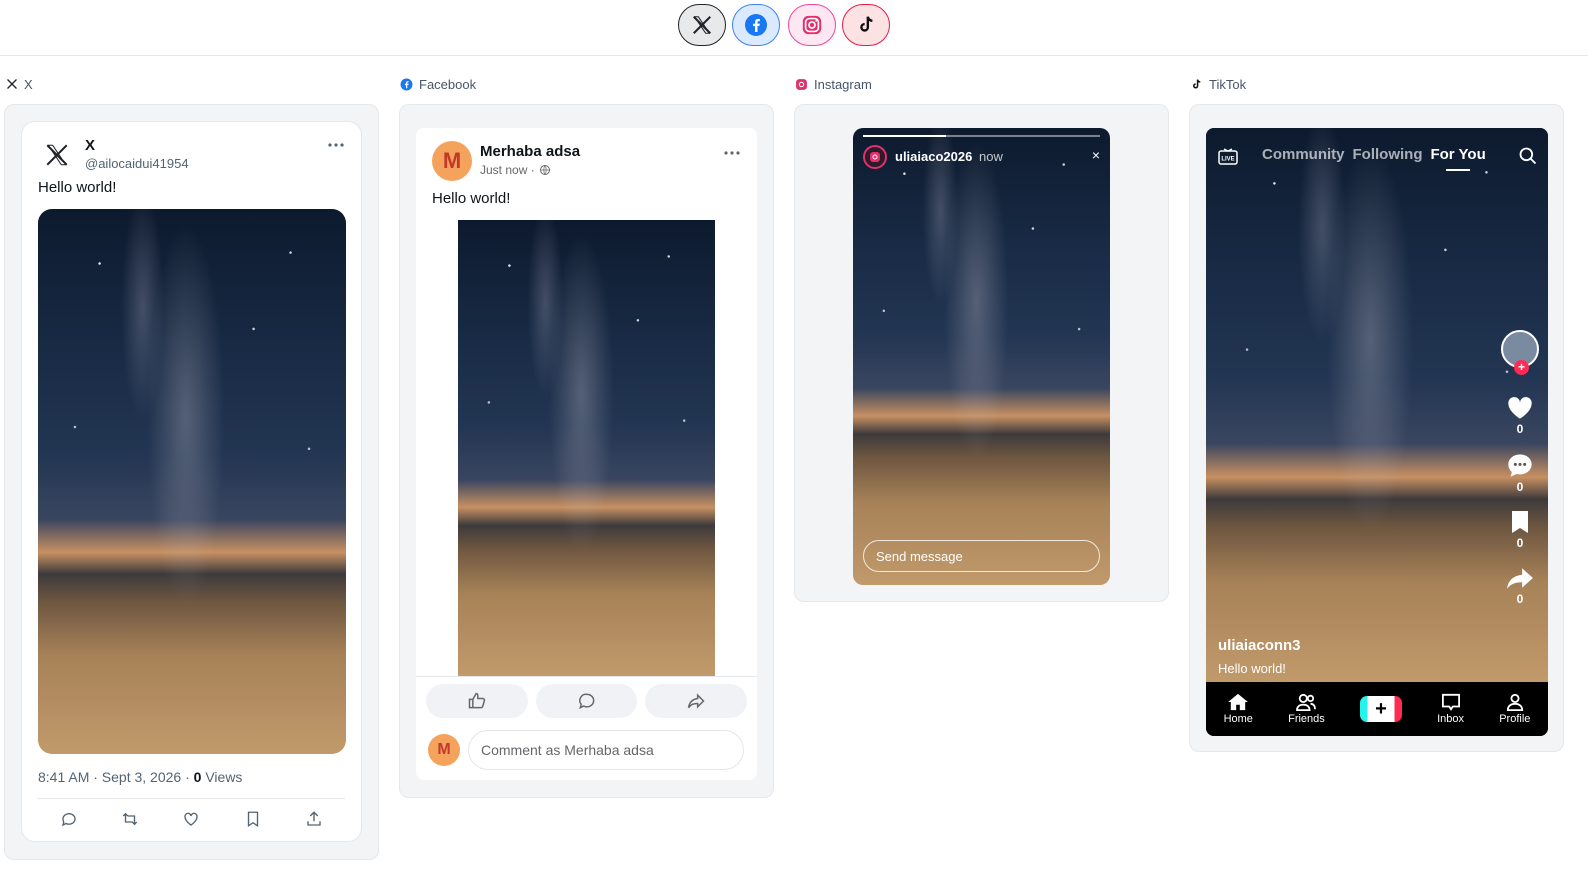 Image resolution: width=1588 pixels, height=872 pixels. I want to click on facebook-post-time: Just now ·, so click(507, 170).